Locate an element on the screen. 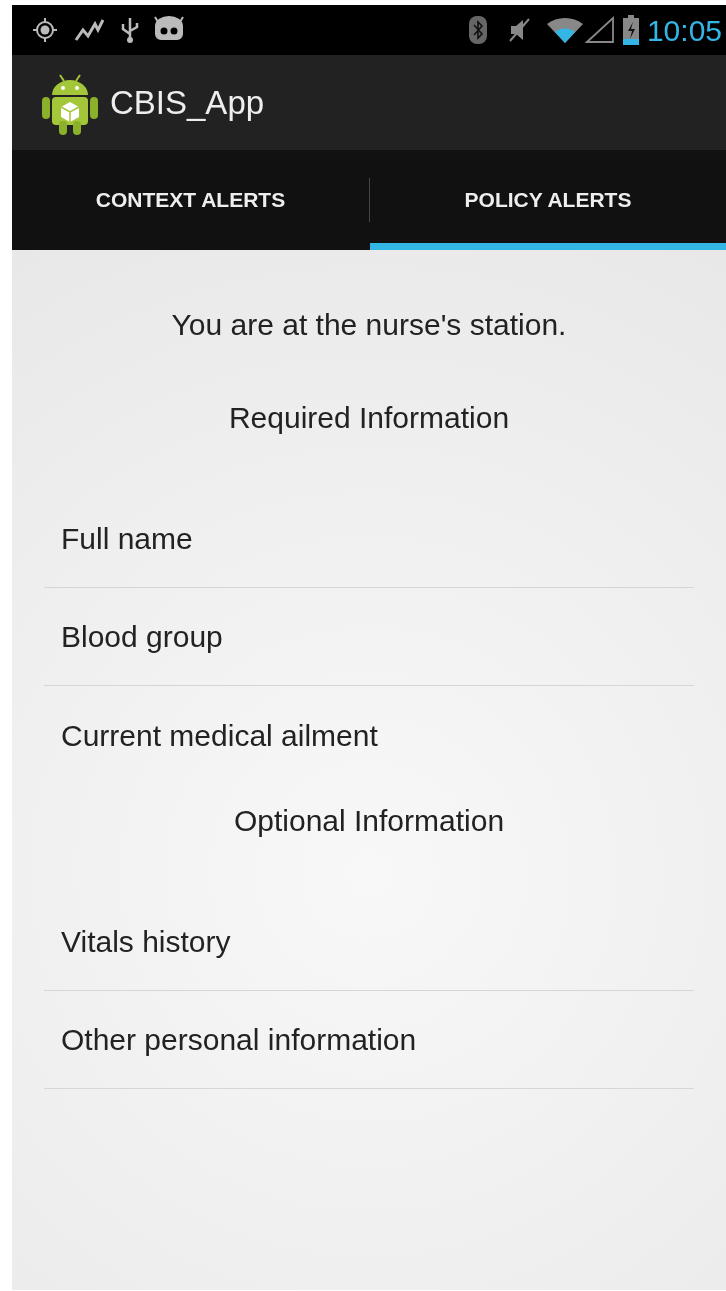 Image resolution: width=726 pixels, height=1291 pixels. app-title: CBIS_App is located at coordinates (187, 102).